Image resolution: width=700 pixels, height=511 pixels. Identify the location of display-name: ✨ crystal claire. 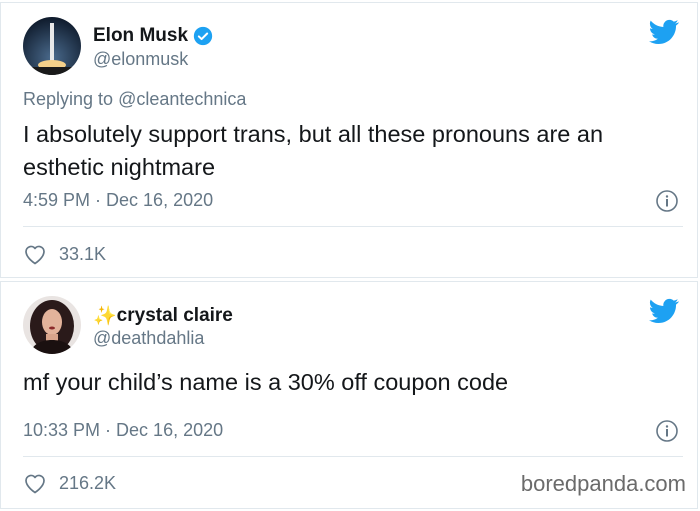
(163, 316).